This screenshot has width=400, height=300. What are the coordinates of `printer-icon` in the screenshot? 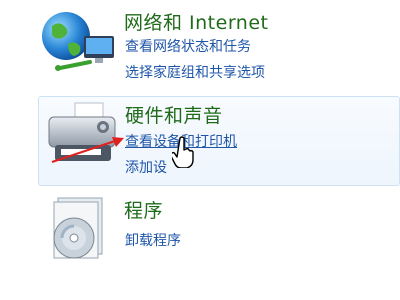 It's located at (83, 139).